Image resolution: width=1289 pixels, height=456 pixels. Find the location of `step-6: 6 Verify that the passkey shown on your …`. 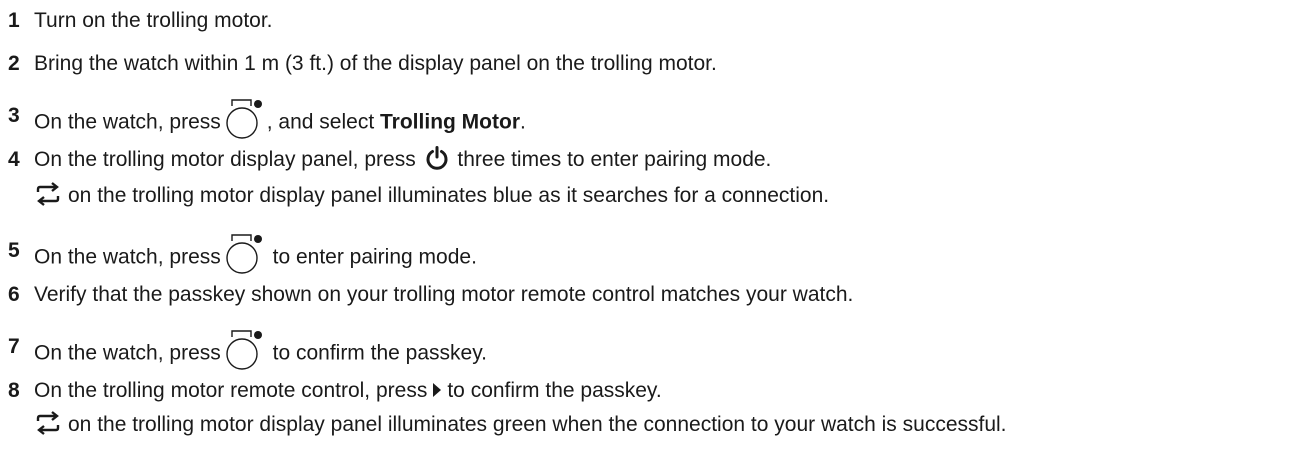

step-6: 6 Verify that the passkey shown on your … is located at coordinates (644, 295).